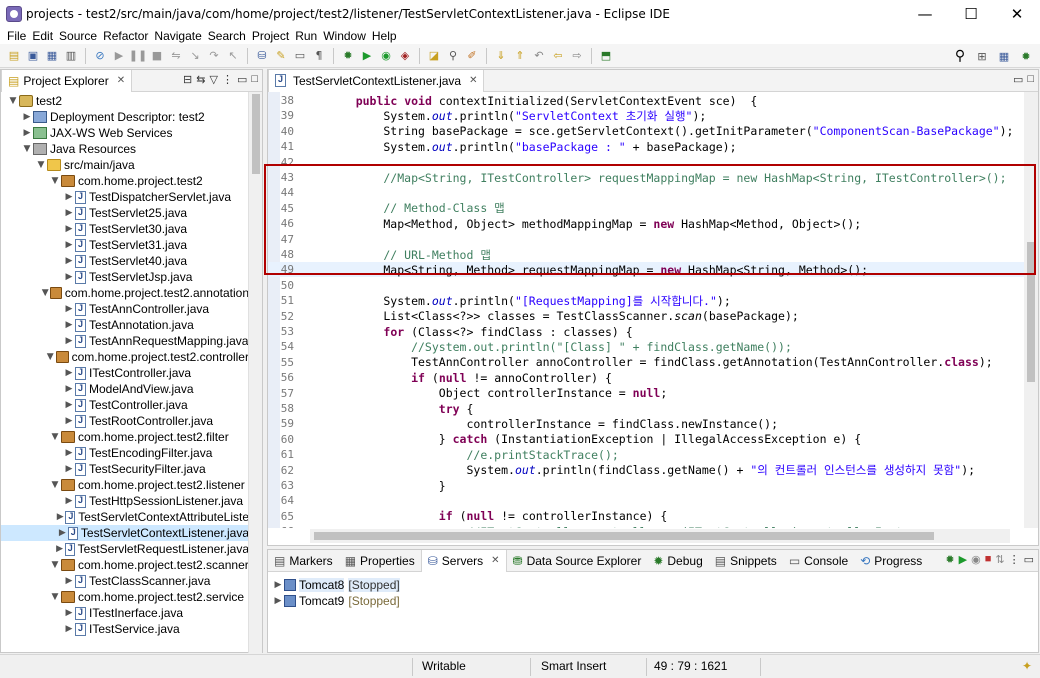 This screenshot has width=1040, height=678. I want to click on java-ee-perspective-icon: ▦, so click(1004, 56).